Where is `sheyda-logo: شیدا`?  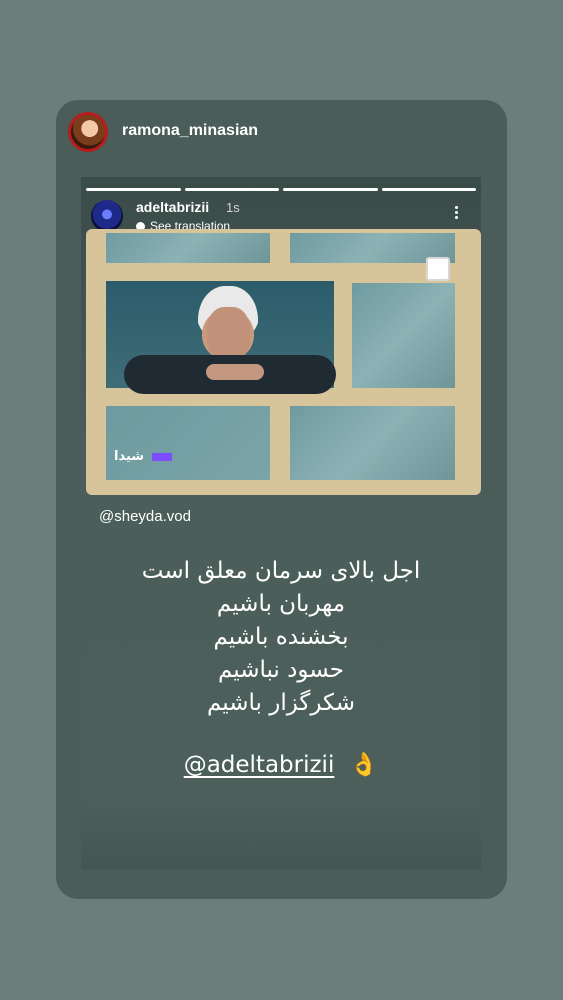 sheyda-logo: شیدا is located at coordinates (129, 456).